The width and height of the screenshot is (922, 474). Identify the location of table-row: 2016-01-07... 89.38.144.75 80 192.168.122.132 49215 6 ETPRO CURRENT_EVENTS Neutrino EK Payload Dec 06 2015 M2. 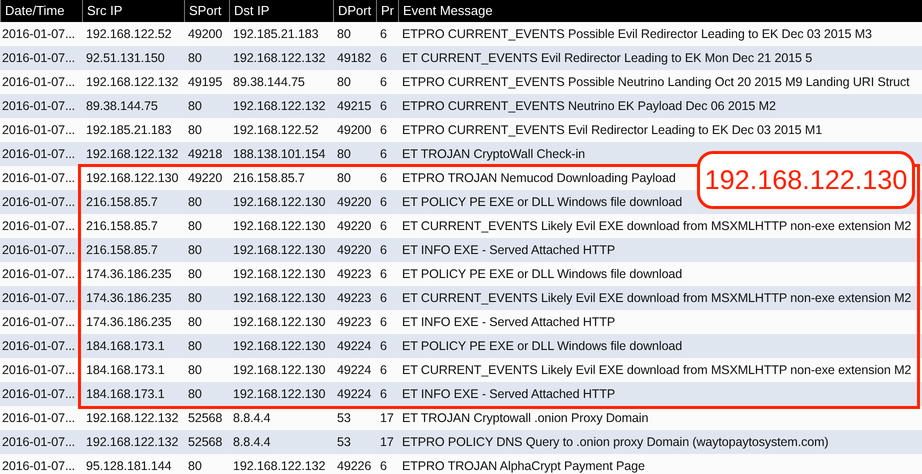
(461, 106).